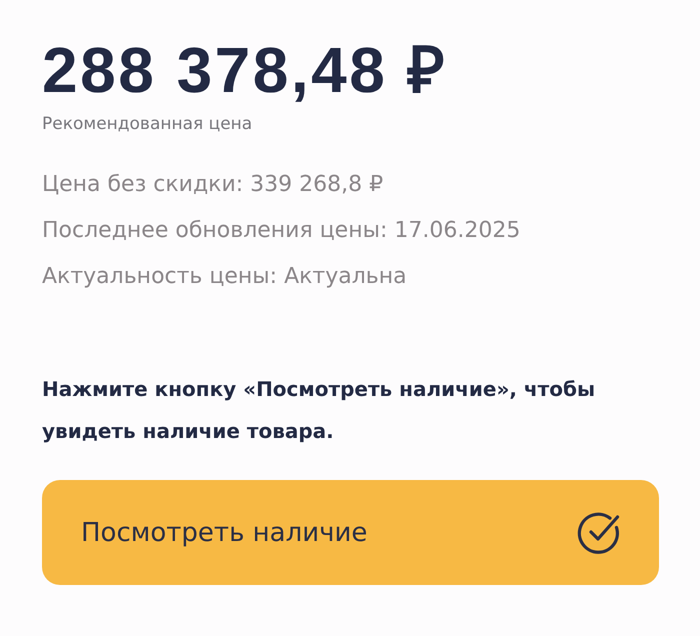 Image resolution: width=700 pixels, height=636 pixels. What do you see at coordinates (213, 185) in the screenshot?
I see `price-detail: Цена без скидки: 339 268,8 ₽` at bounding box center [213, 185].